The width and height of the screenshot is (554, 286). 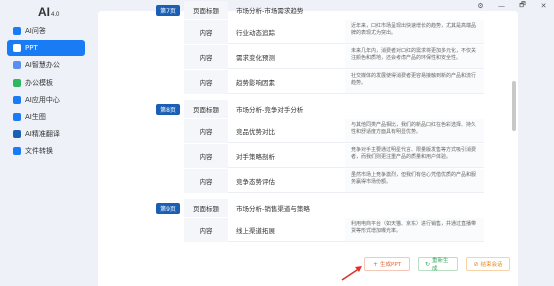 I want to click on row-description: 虽然市场上竞争激烈，但我们有信心凭借优质的产品和服务赢得市场份额。, so click(x=414, y=181).